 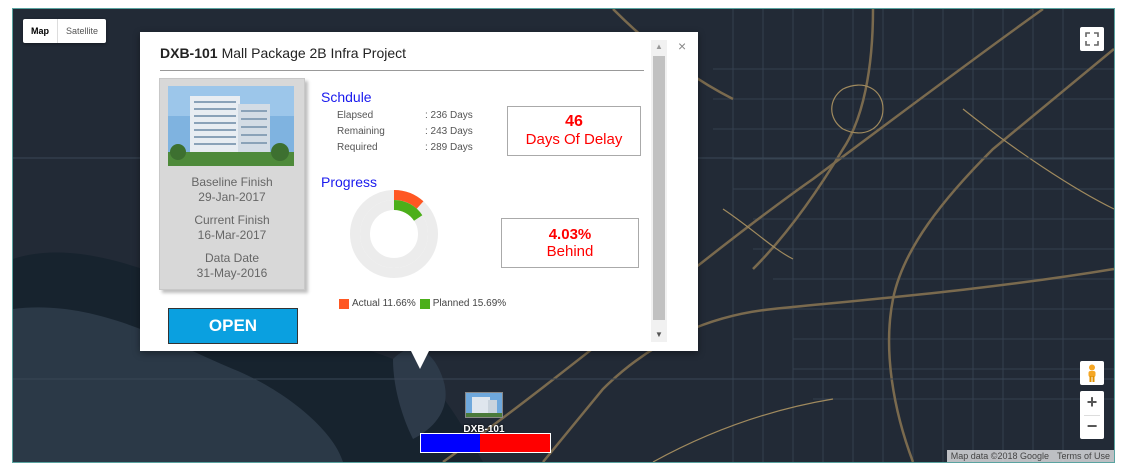 What do you see at coordinates (232, 235) in the screenshot?
I see `current-finish-value: 16-Mar-2017` at bounding box center [232, 235].